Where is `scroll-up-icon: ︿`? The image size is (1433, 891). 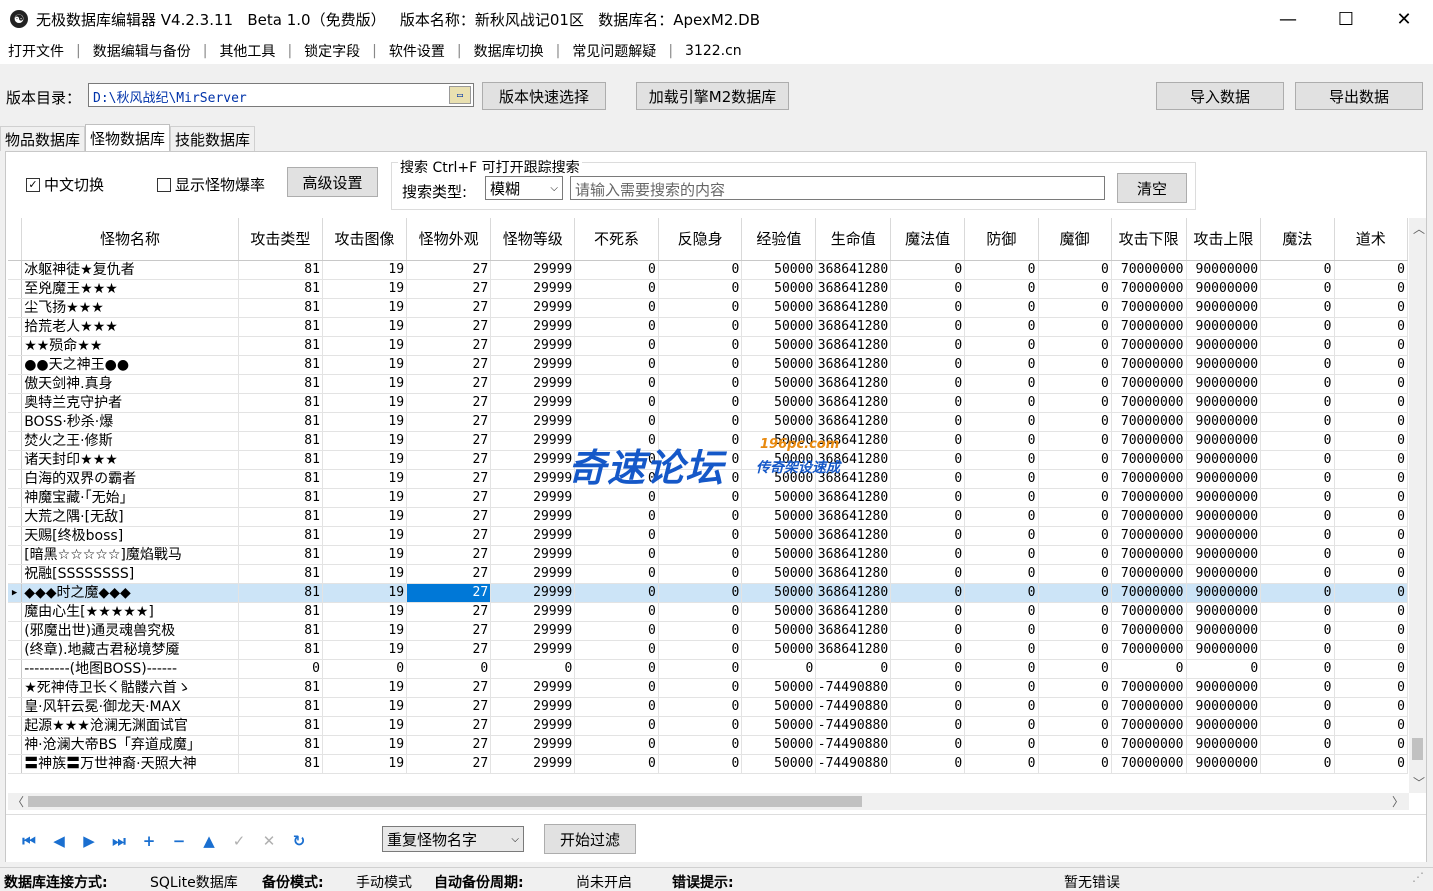
scroll-up-icon: ︿ is located at coordinates (1419, 228).